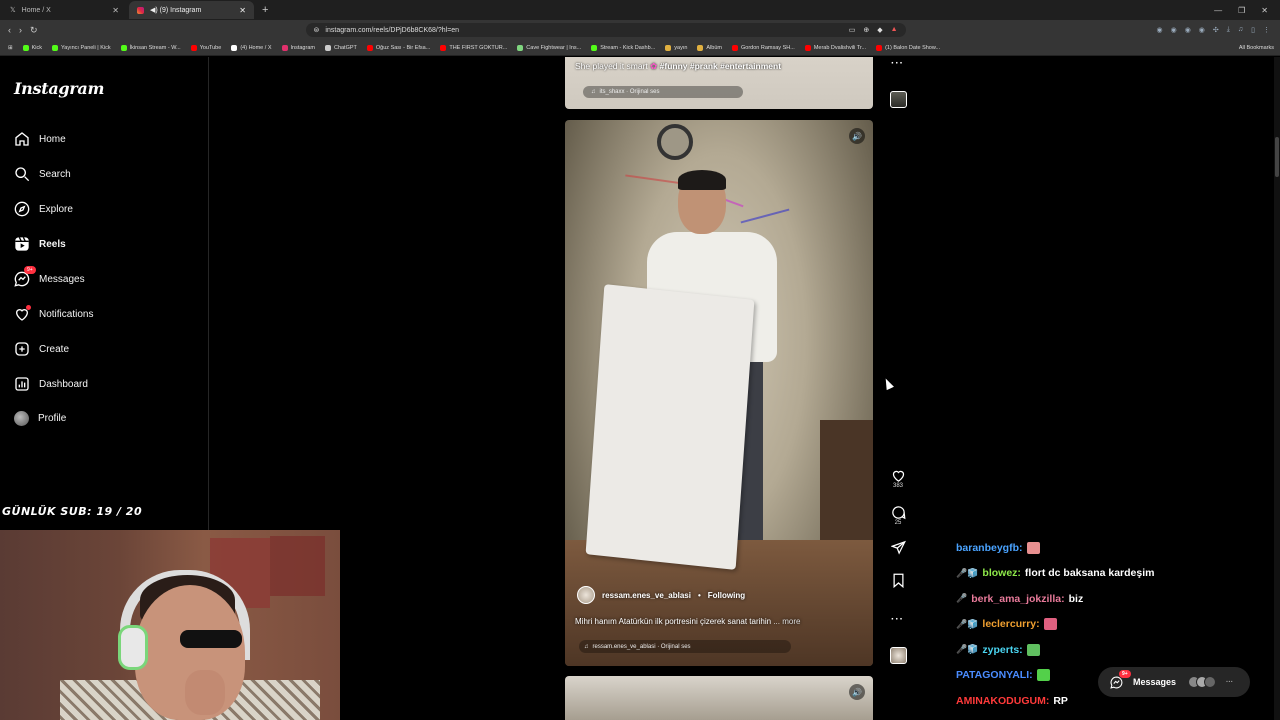 The image size is (1280, 720). Describe the element at coordinates (898, 478) in the screenshot. I see `like-action: 383` at that location.